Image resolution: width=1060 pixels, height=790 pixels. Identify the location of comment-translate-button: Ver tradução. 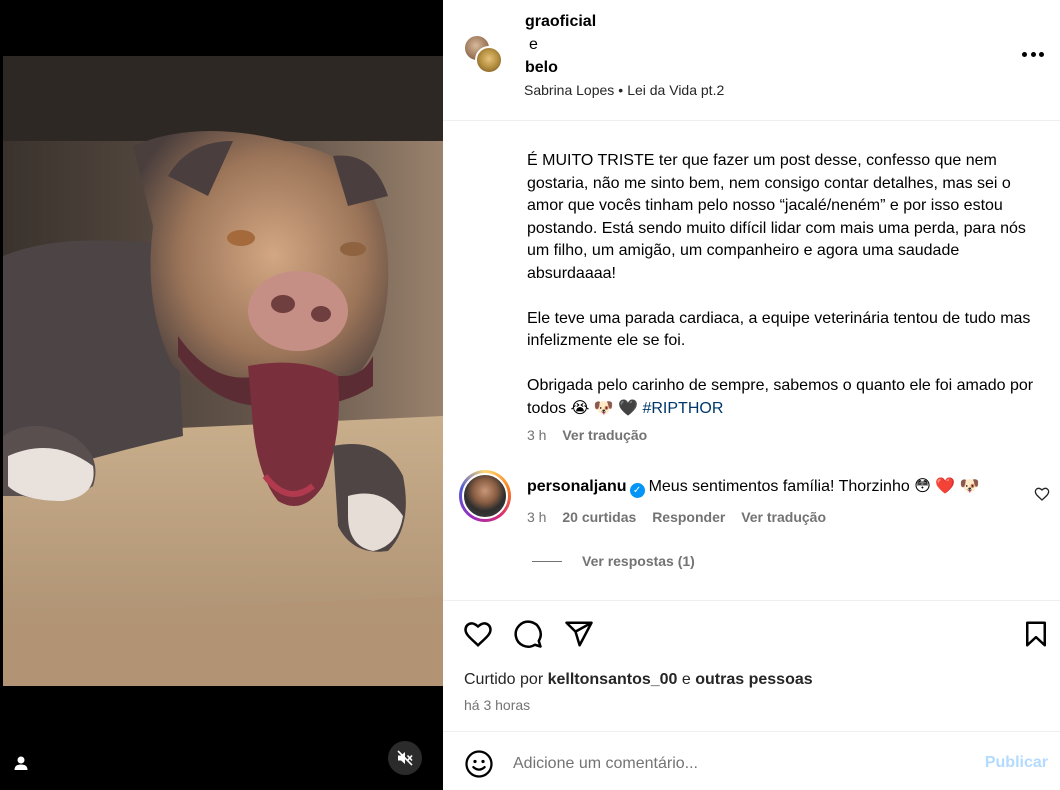
(783, 517).